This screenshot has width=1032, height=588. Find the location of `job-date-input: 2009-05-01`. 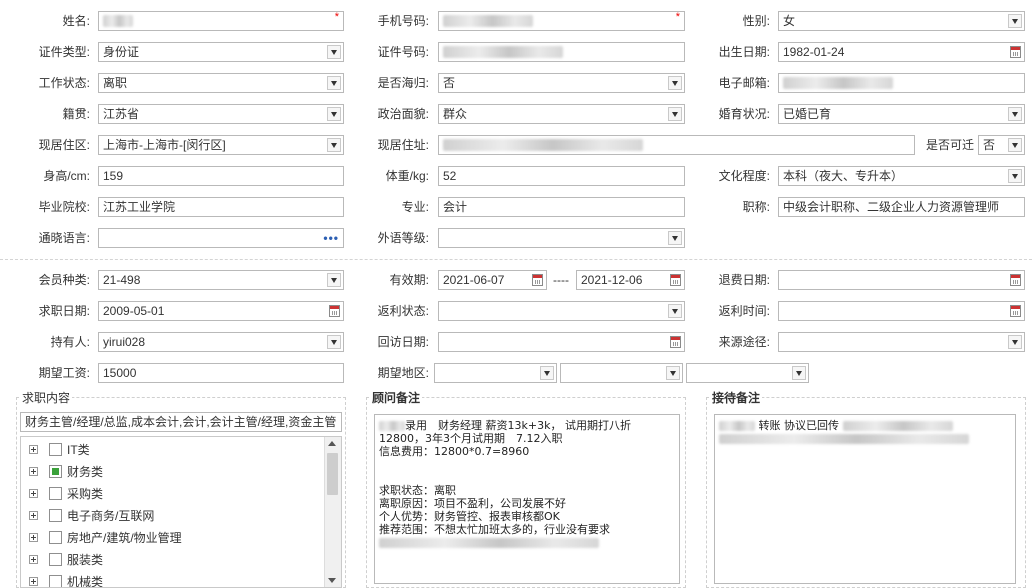

job-date-input: 2009-05-01 is located at coordinates (221, 311).